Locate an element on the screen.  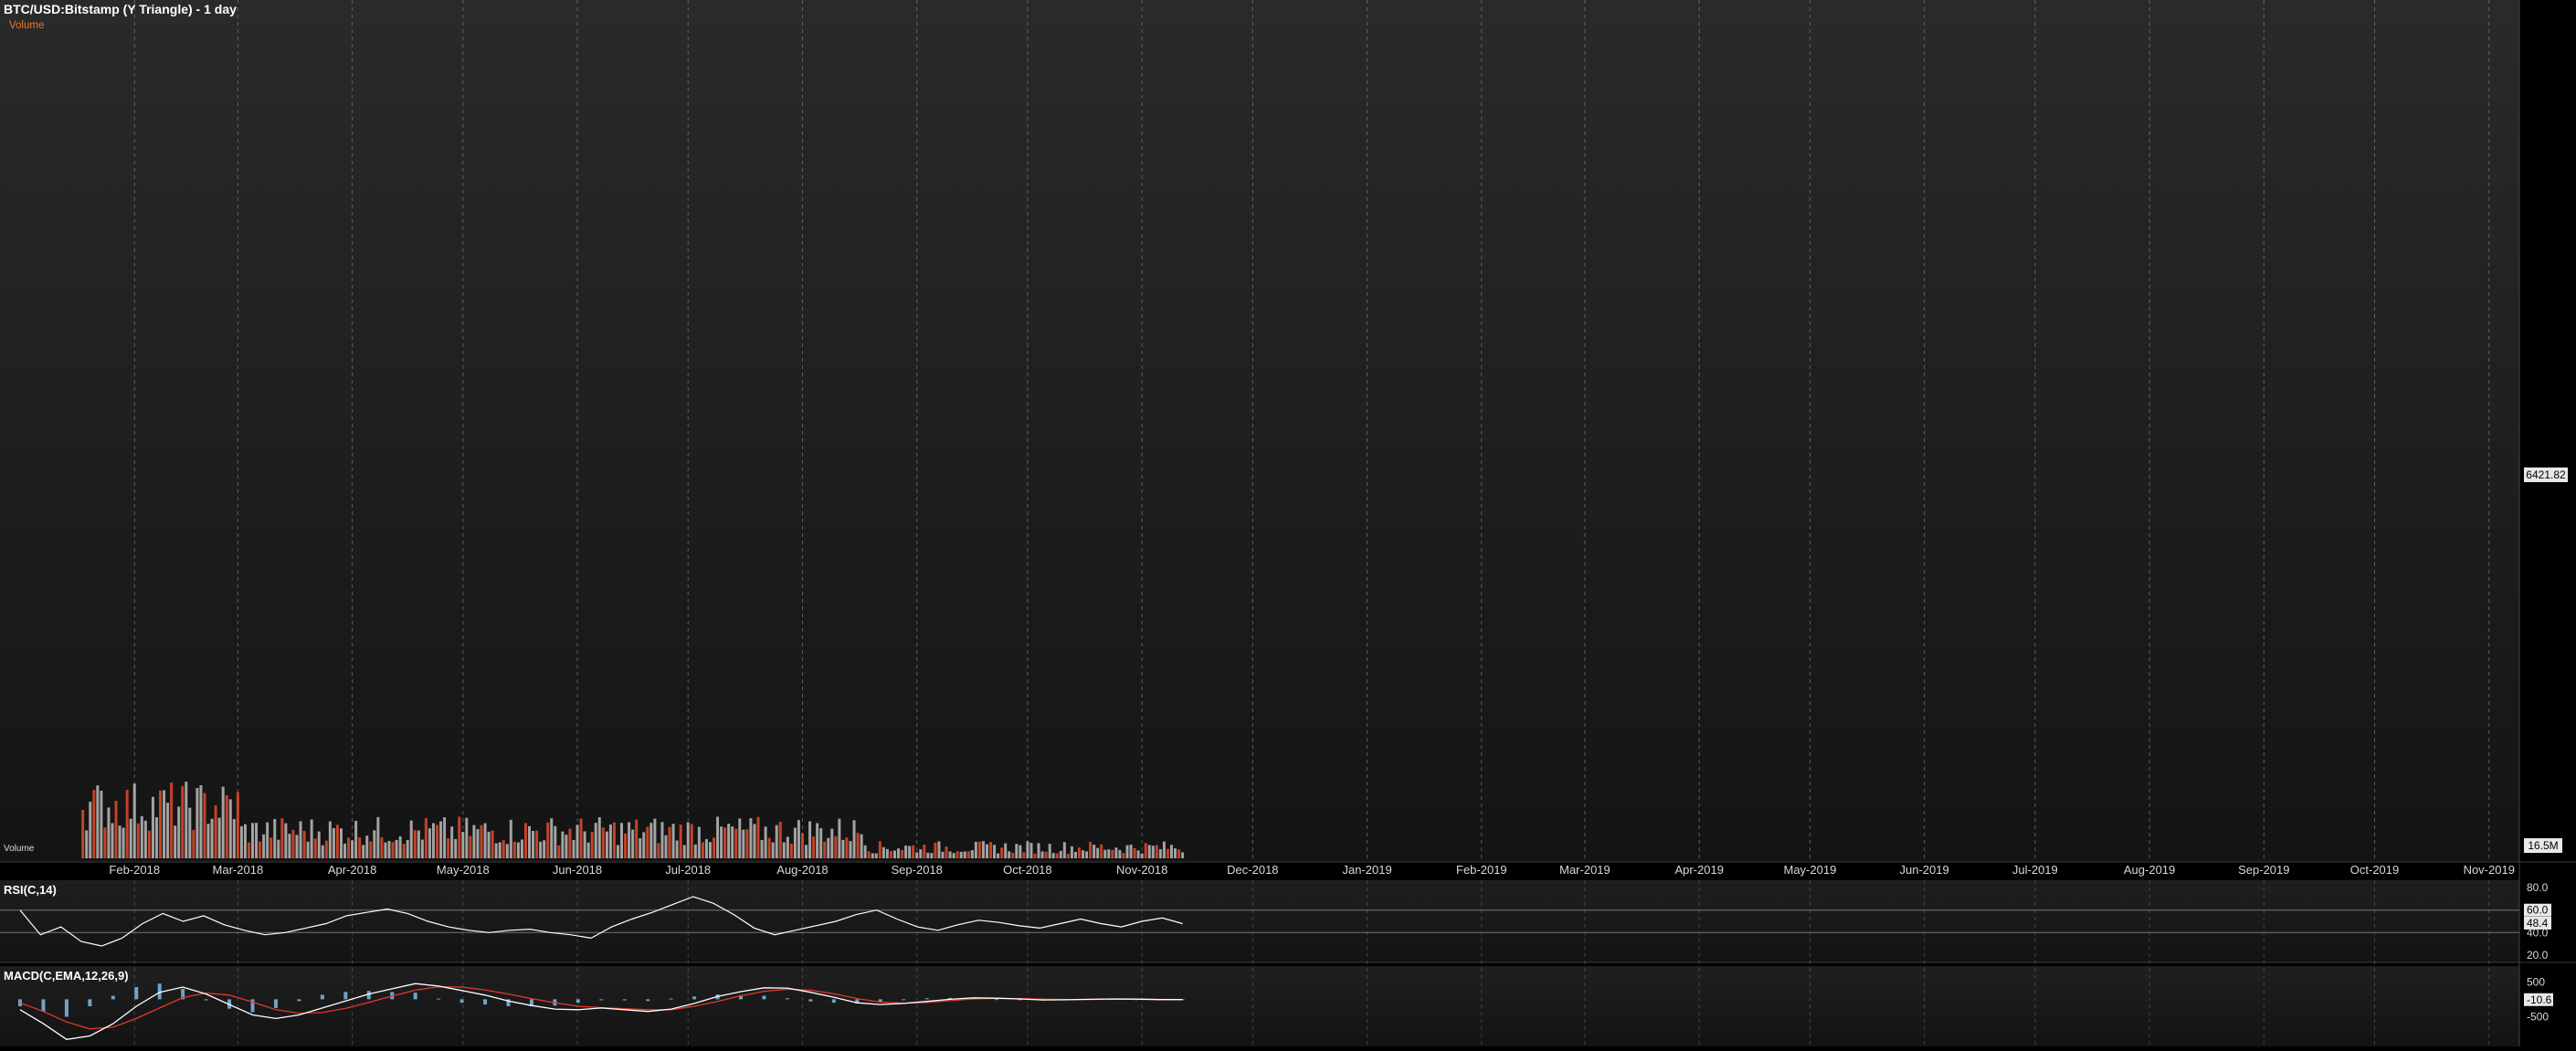
x-tick-label: Nov-2018 is located at coordinates (1141, 870).